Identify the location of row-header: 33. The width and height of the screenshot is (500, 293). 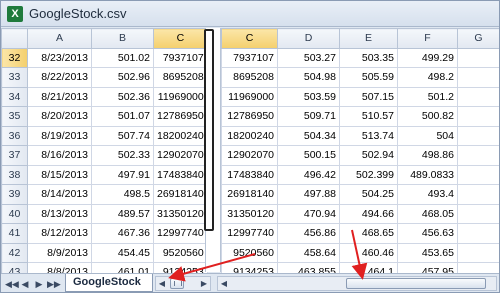
(14, 77).